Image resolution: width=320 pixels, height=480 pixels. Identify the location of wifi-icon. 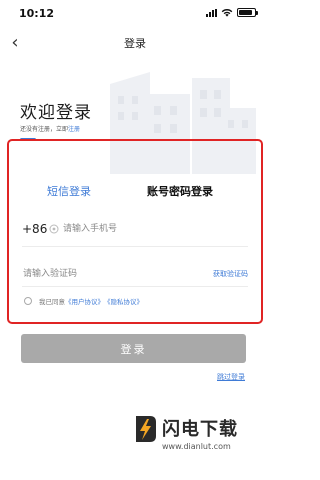
(227, 13).